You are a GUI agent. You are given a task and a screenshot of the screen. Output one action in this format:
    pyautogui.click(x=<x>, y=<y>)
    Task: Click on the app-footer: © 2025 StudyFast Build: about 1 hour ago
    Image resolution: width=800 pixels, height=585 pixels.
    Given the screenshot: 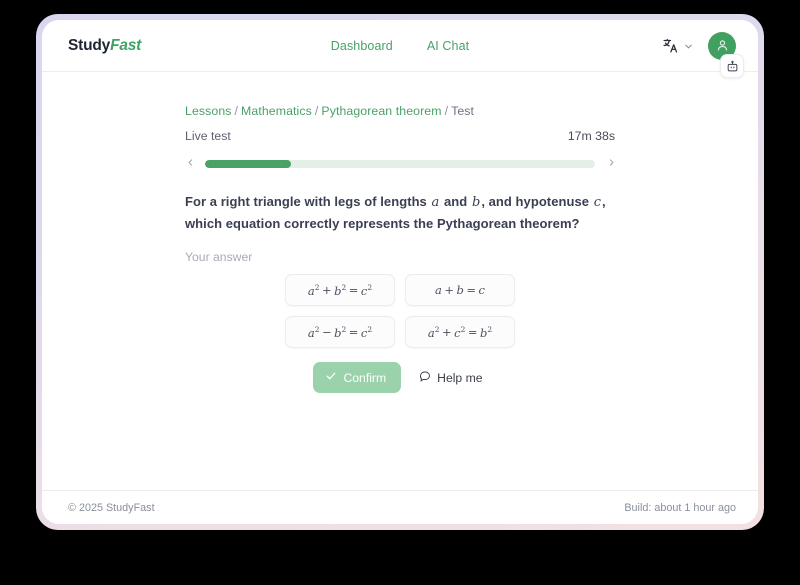 What is the action you would take?
    pyautogui.click(x=400, y=507)
    